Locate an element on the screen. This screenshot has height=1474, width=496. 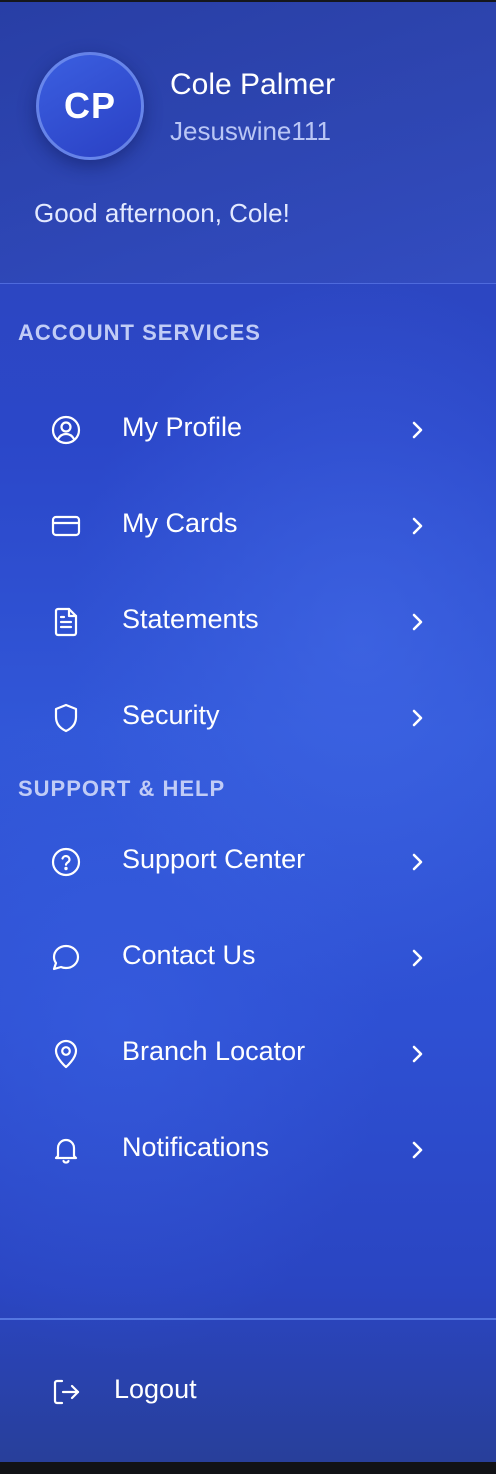
menu-item-statements: Statements is located at coordinates (248, 622).